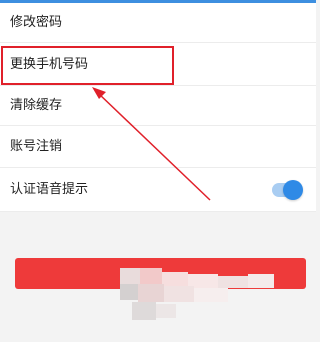  Describe the element at coordinates (160, 283) in the screenshot. I see `logout-button-label: 退出登录` at that location.